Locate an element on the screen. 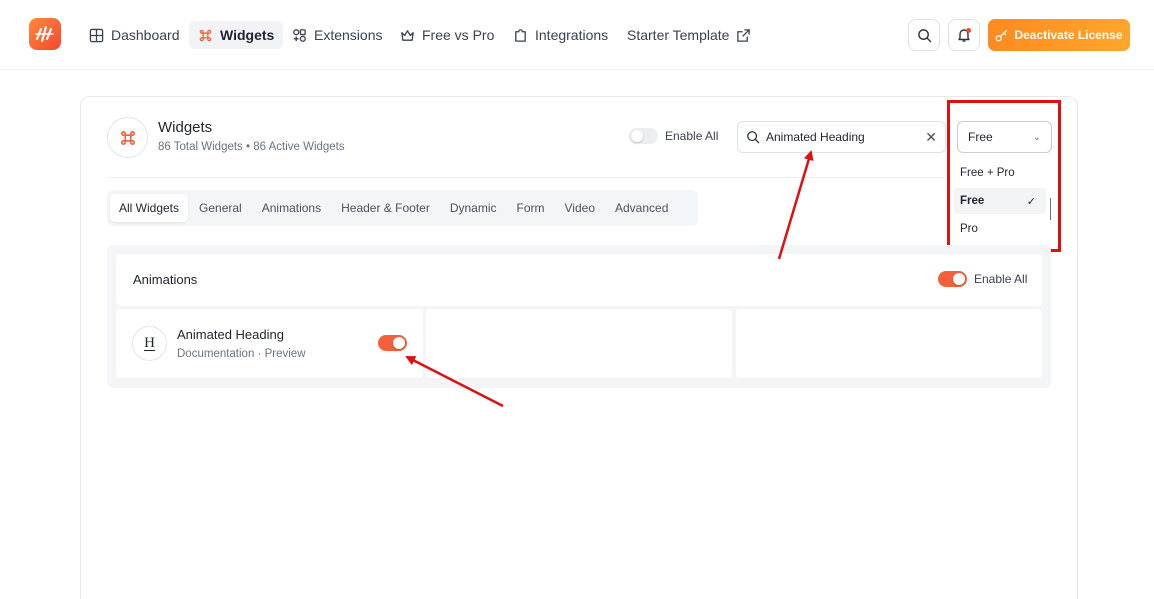  clear-search-icon: ✕ is located at coordinates (931, 137).